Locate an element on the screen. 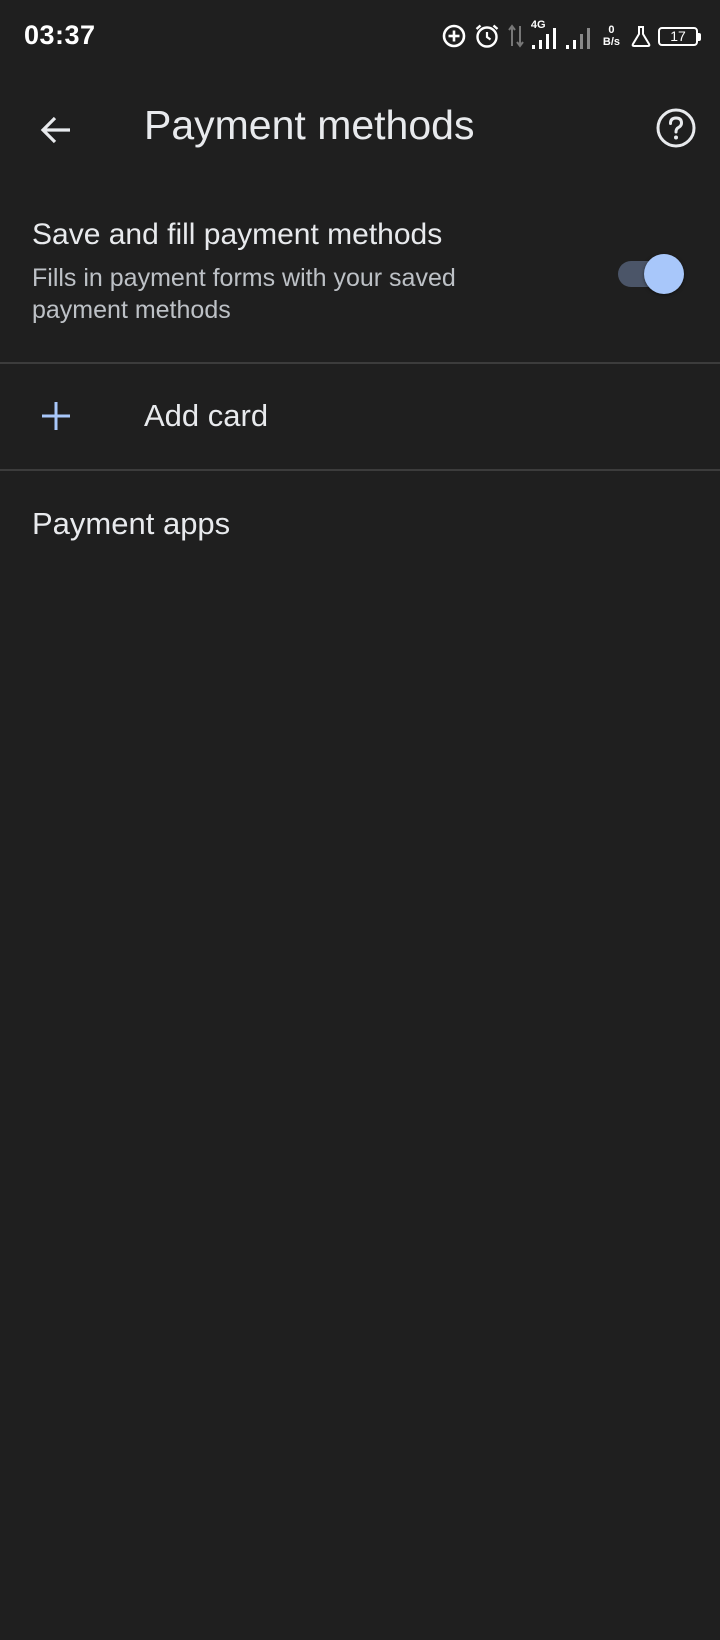 This screenshot has height=1640, width=720. status-bar: 03:37 4G 0 B/s 17 is located at coordinates (360, 36).